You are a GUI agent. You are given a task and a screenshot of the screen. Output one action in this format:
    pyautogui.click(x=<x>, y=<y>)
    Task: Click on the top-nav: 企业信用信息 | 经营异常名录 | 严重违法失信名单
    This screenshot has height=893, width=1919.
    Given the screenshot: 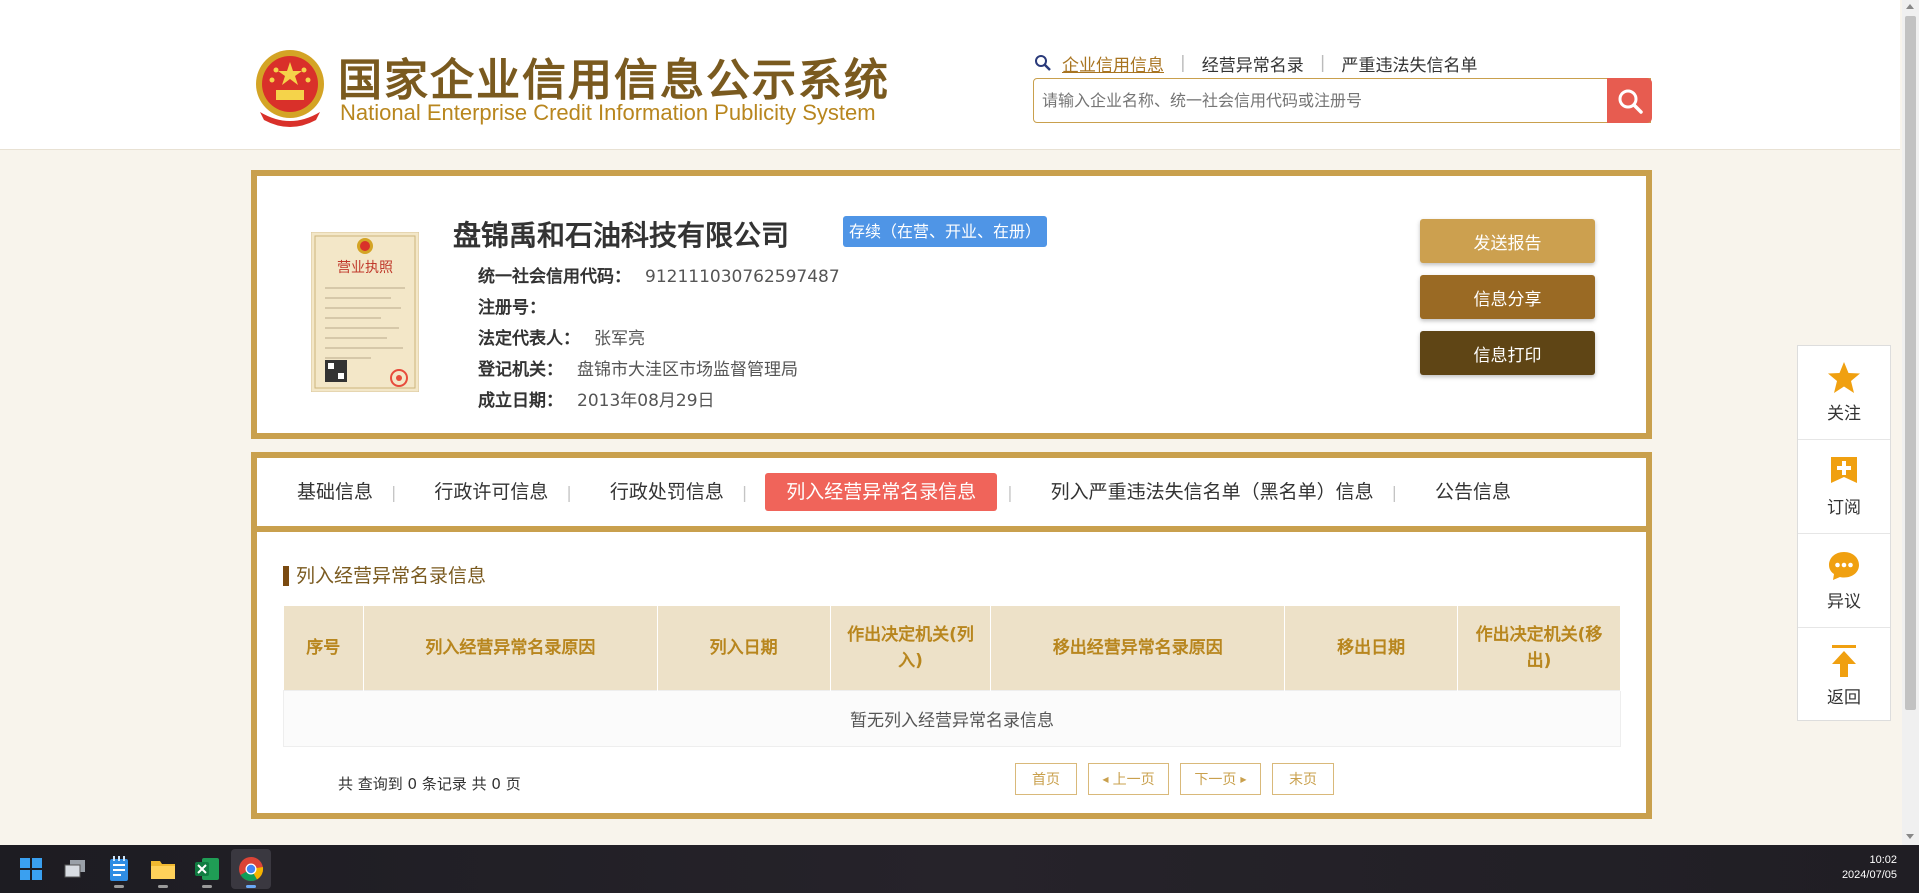 What is the action you would take?
    pyautogui.click(x=1255, y=63)
    